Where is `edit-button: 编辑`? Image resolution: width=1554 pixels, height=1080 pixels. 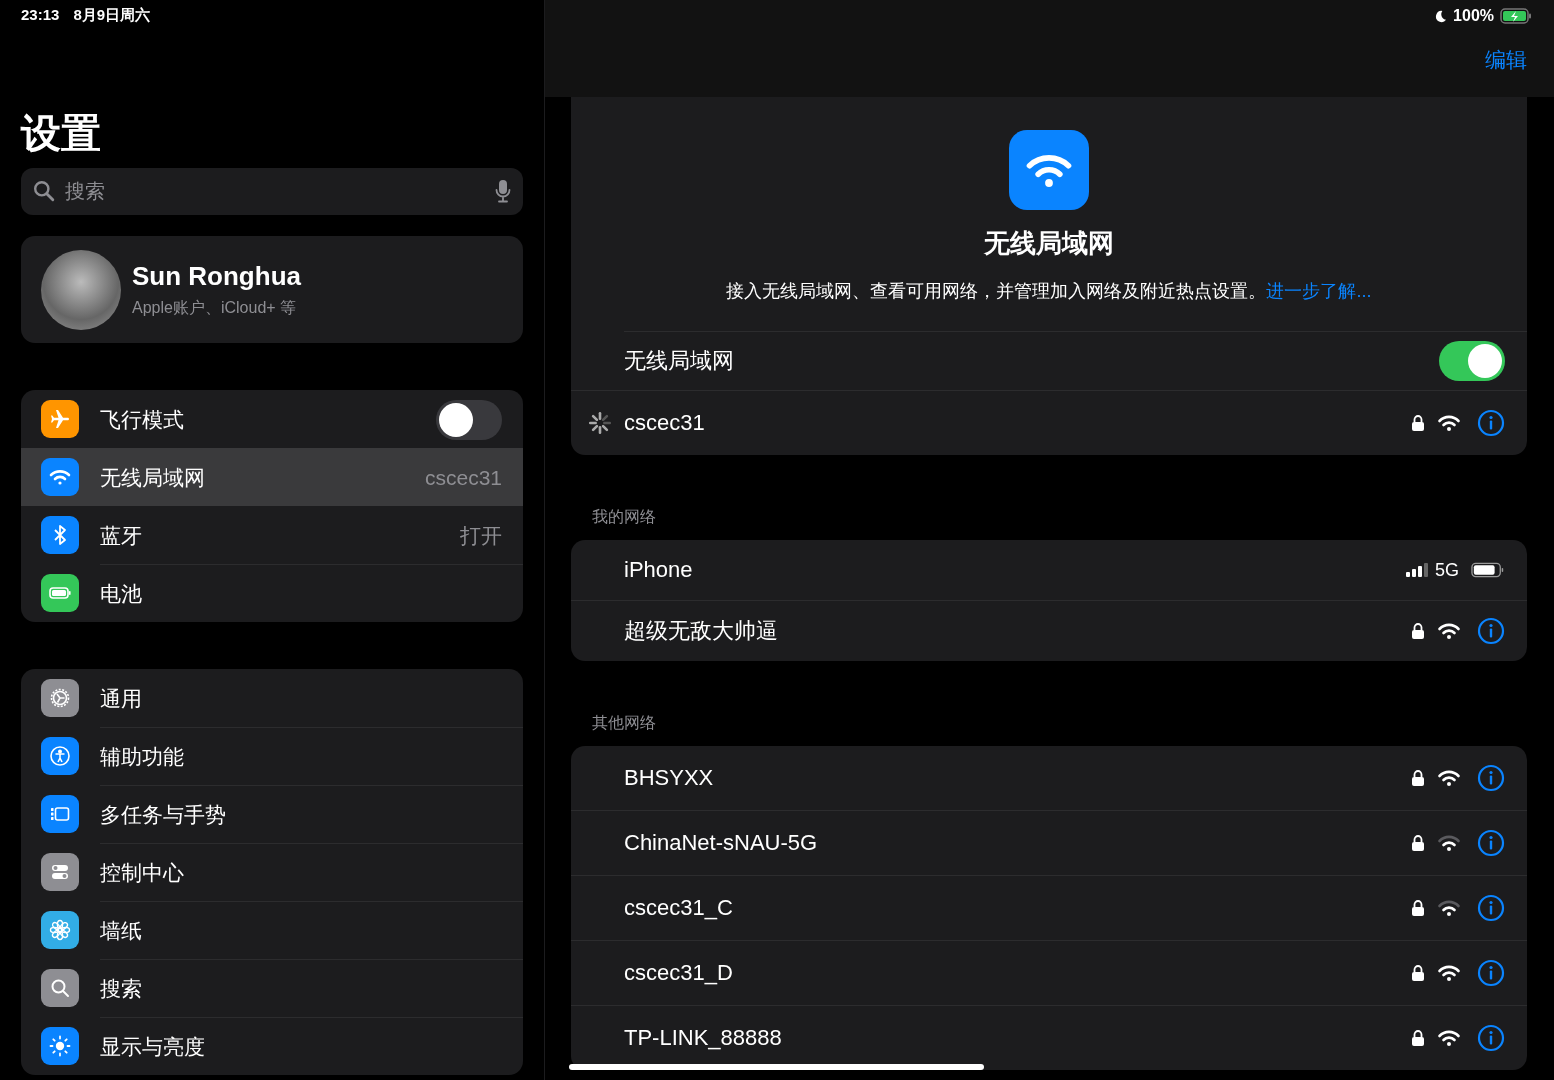 edit-button: 编辑 is located at coordinates (1506, 60).